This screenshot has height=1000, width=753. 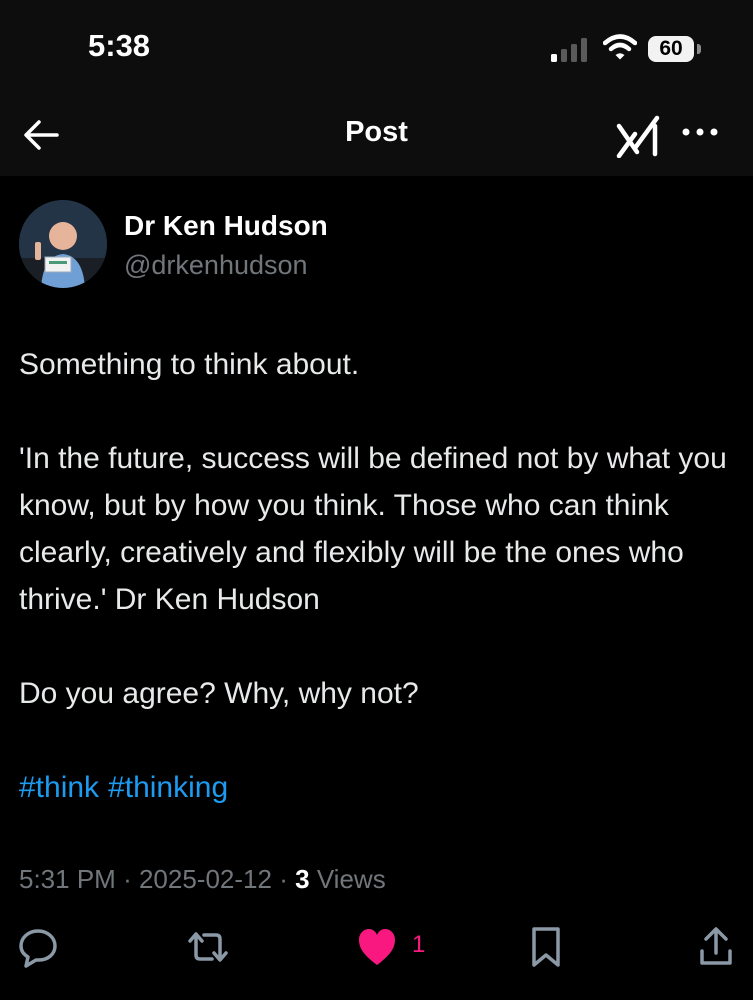 What do you see at coordinates (119, 45) in the screenshot?
I see `status-time: 5:38` at bounding box center [119, 45].